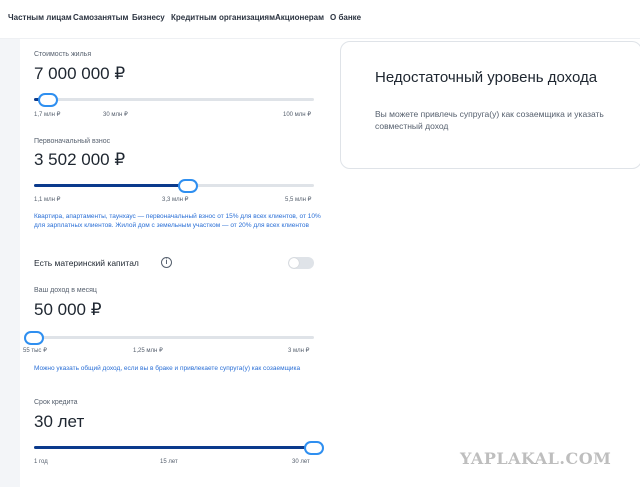  I want to click on income-slider-thumb, so click(34, 338).